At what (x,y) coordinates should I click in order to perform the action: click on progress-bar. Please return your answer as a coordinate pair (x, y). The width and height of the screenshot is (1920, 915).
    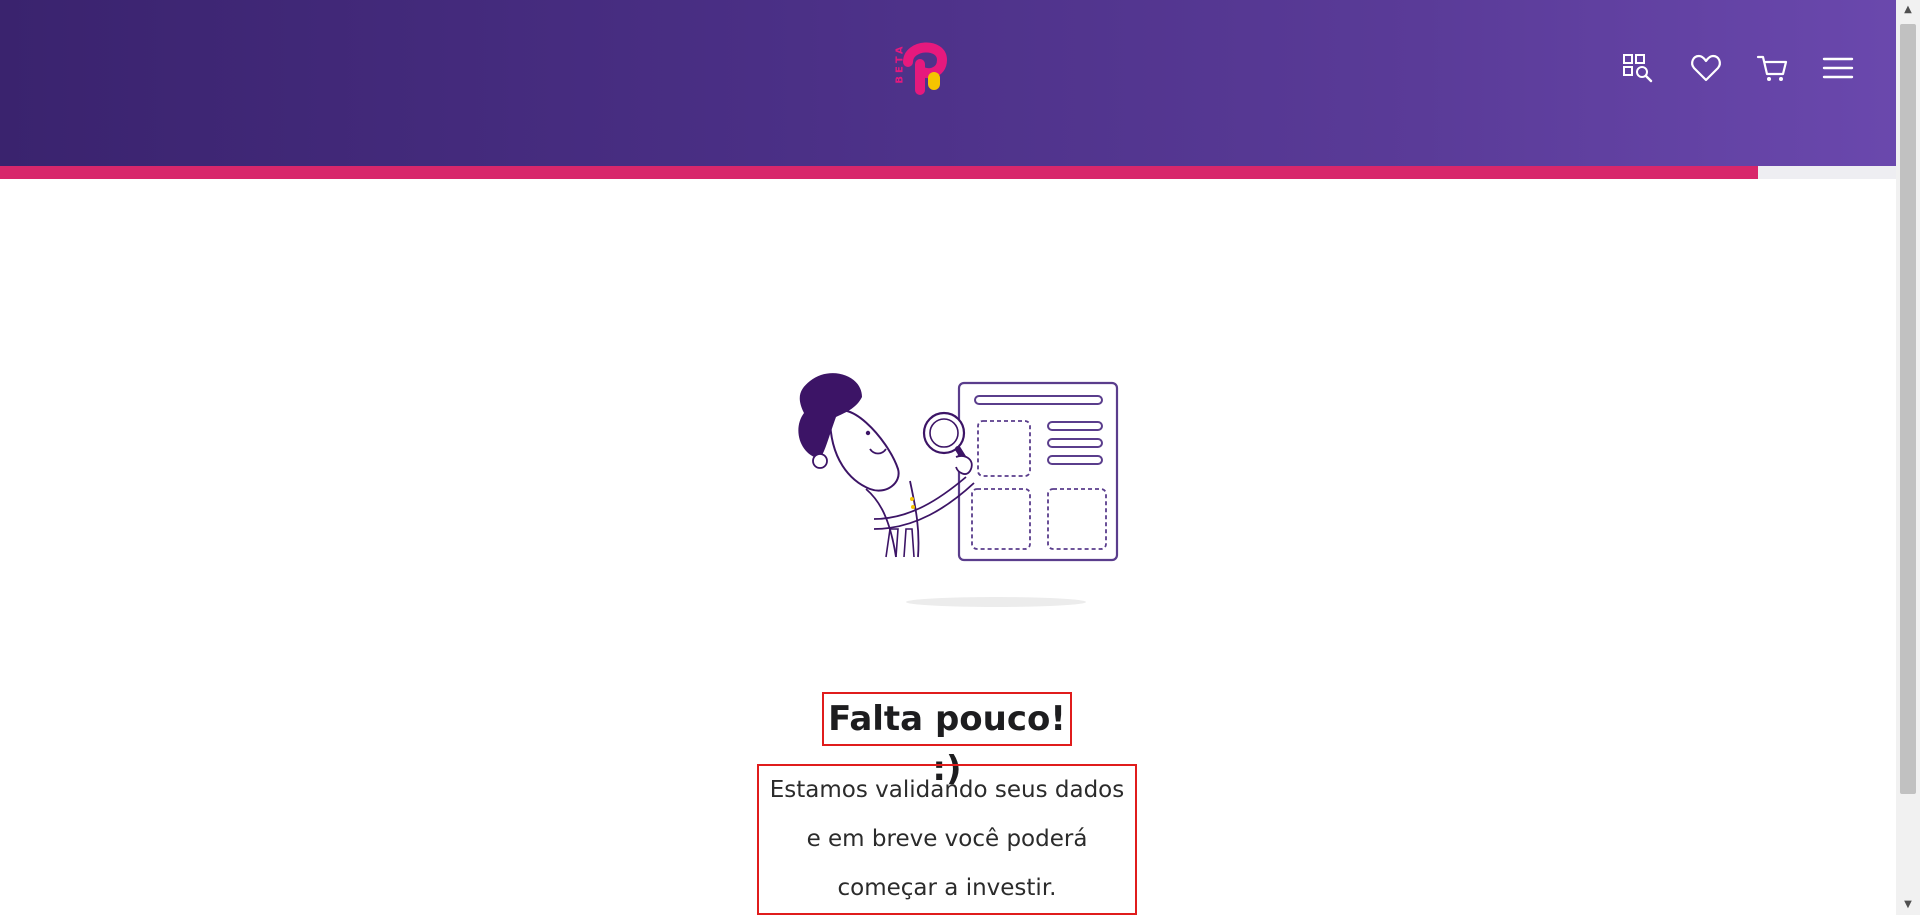
    Looking at the image, I should click on (948, 172).